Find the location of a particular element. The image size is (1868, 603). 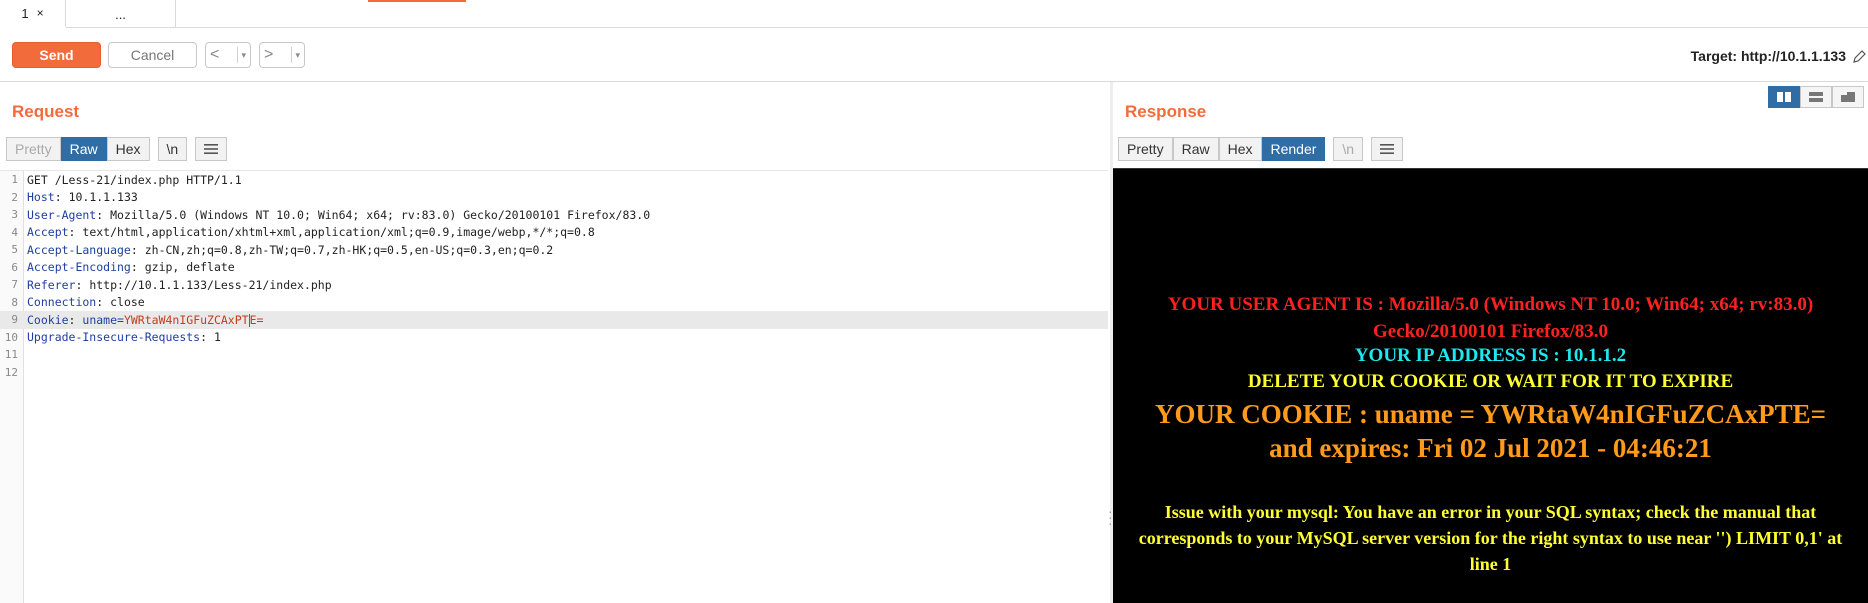

code-line-current: 9 Cookie: uname=YWRtaW4nIGFuZCAxPTE= is located at coordinates (554, 320).